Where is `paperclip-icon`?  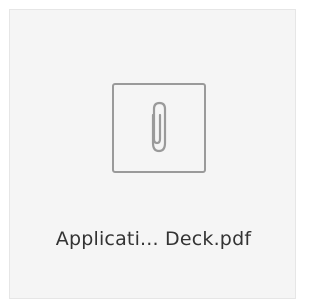 paperclip-icon is located at coordinates (159, 127).